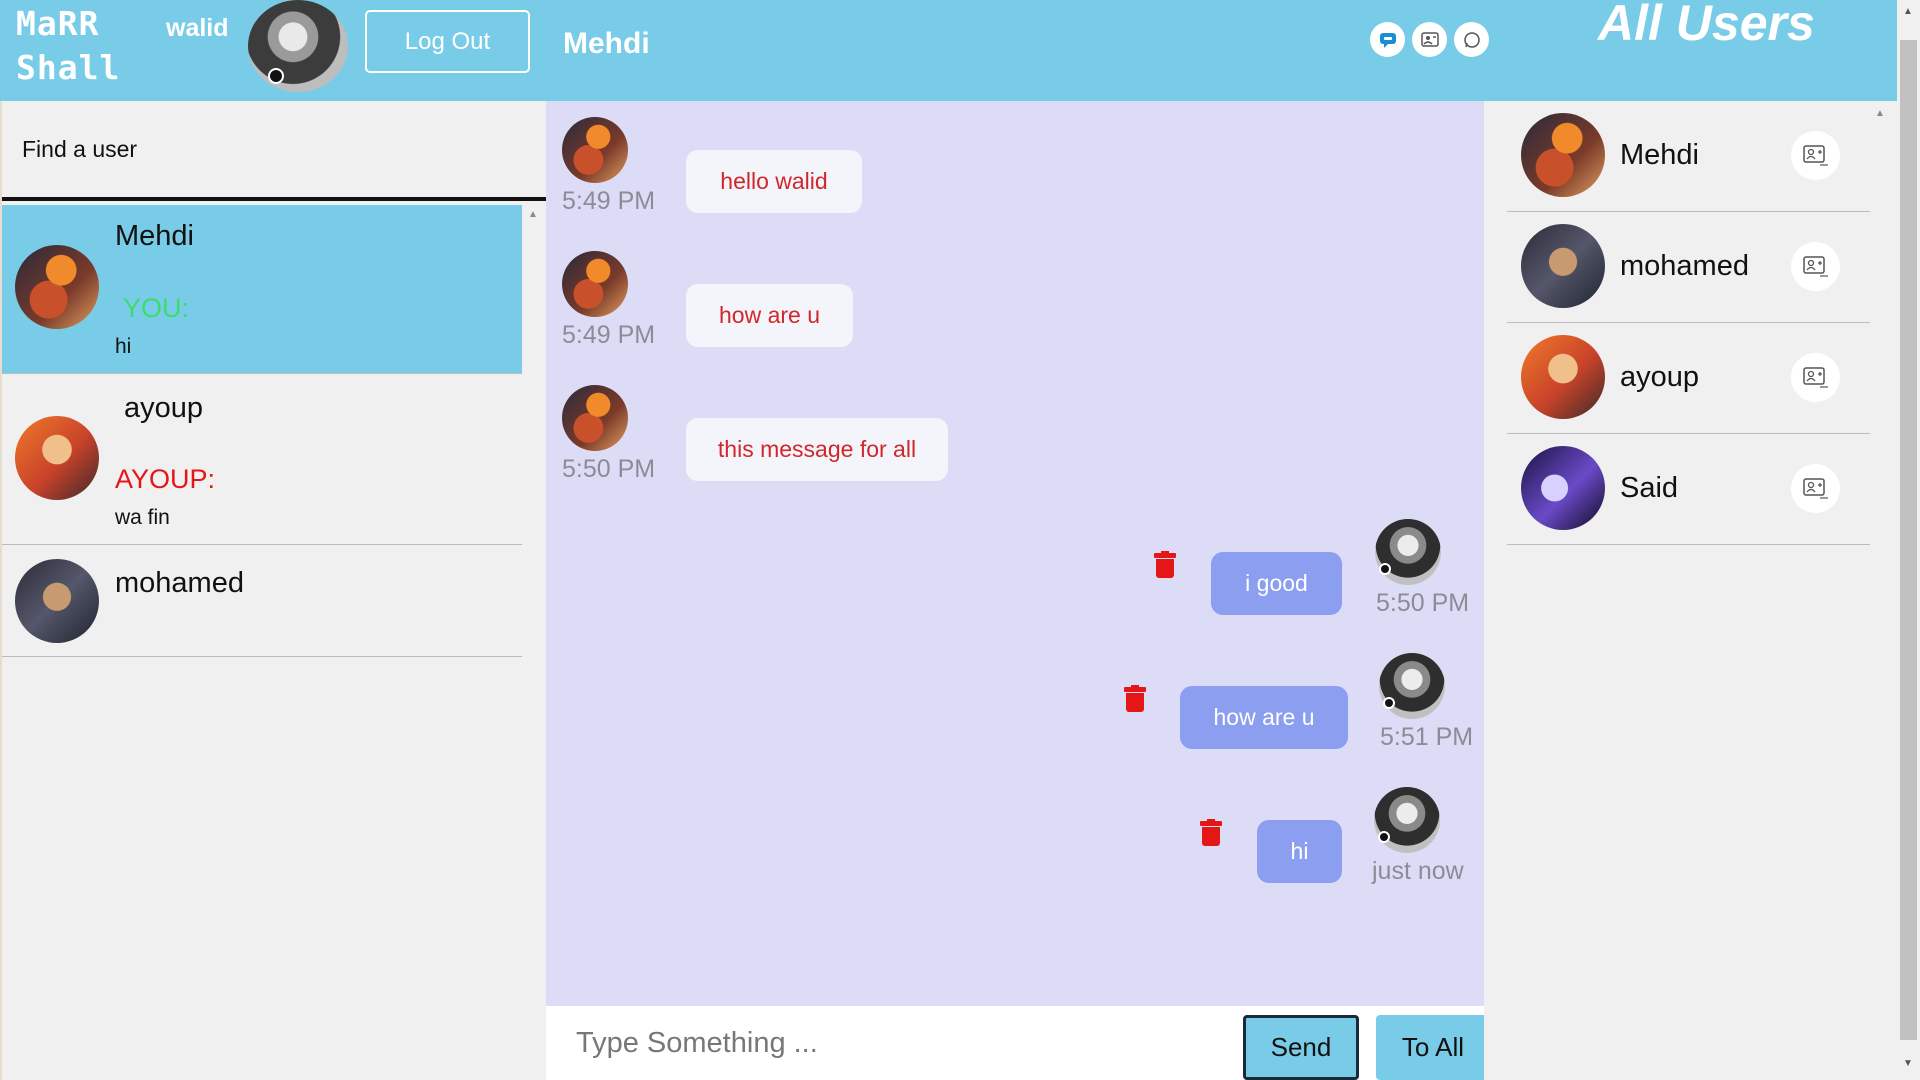 The image size is (1920, 1080). What do you see at coordinates (774, 181) in the screenshot?
I see `message-bubble: hello walid` at bounding box center [774, 181].